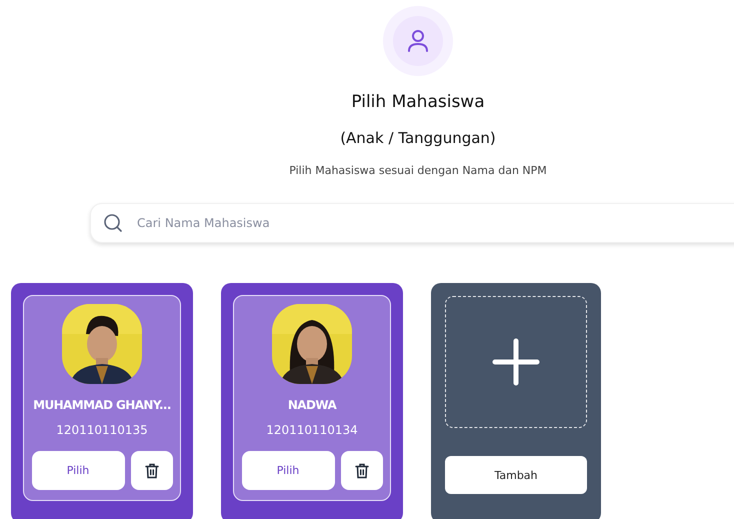  Describe the element at coordinates (102, 430) in the screenshot. I see `student-npm: 120110110135` at that location.